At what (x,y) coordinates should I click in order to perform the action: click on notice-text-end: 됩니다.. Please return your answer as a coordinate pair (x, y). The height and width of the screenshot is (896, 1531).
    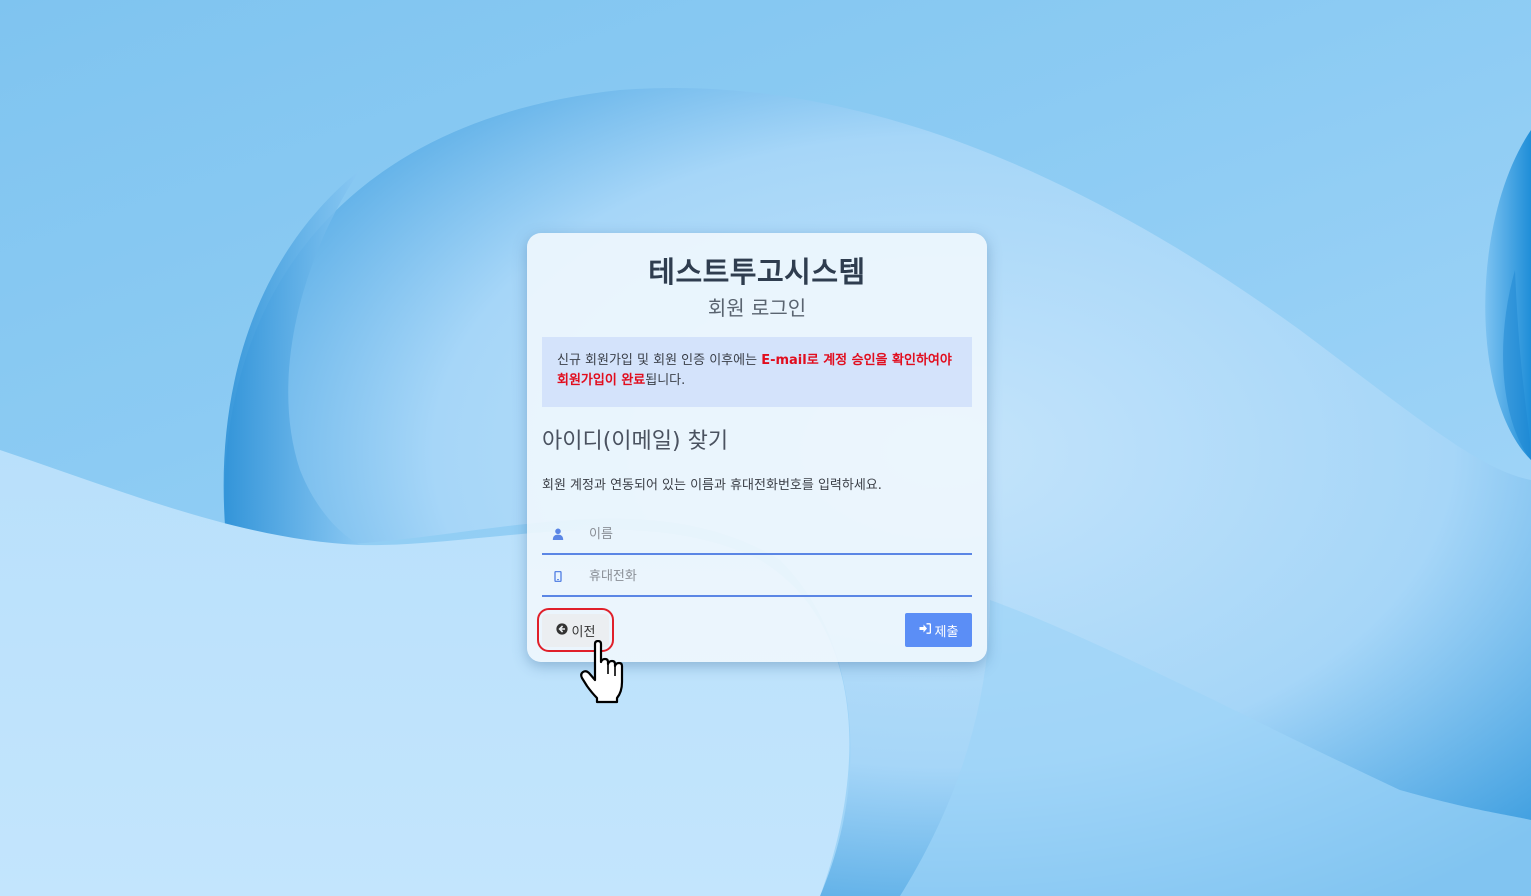
    Looking at the image, I should click on (665, 380).